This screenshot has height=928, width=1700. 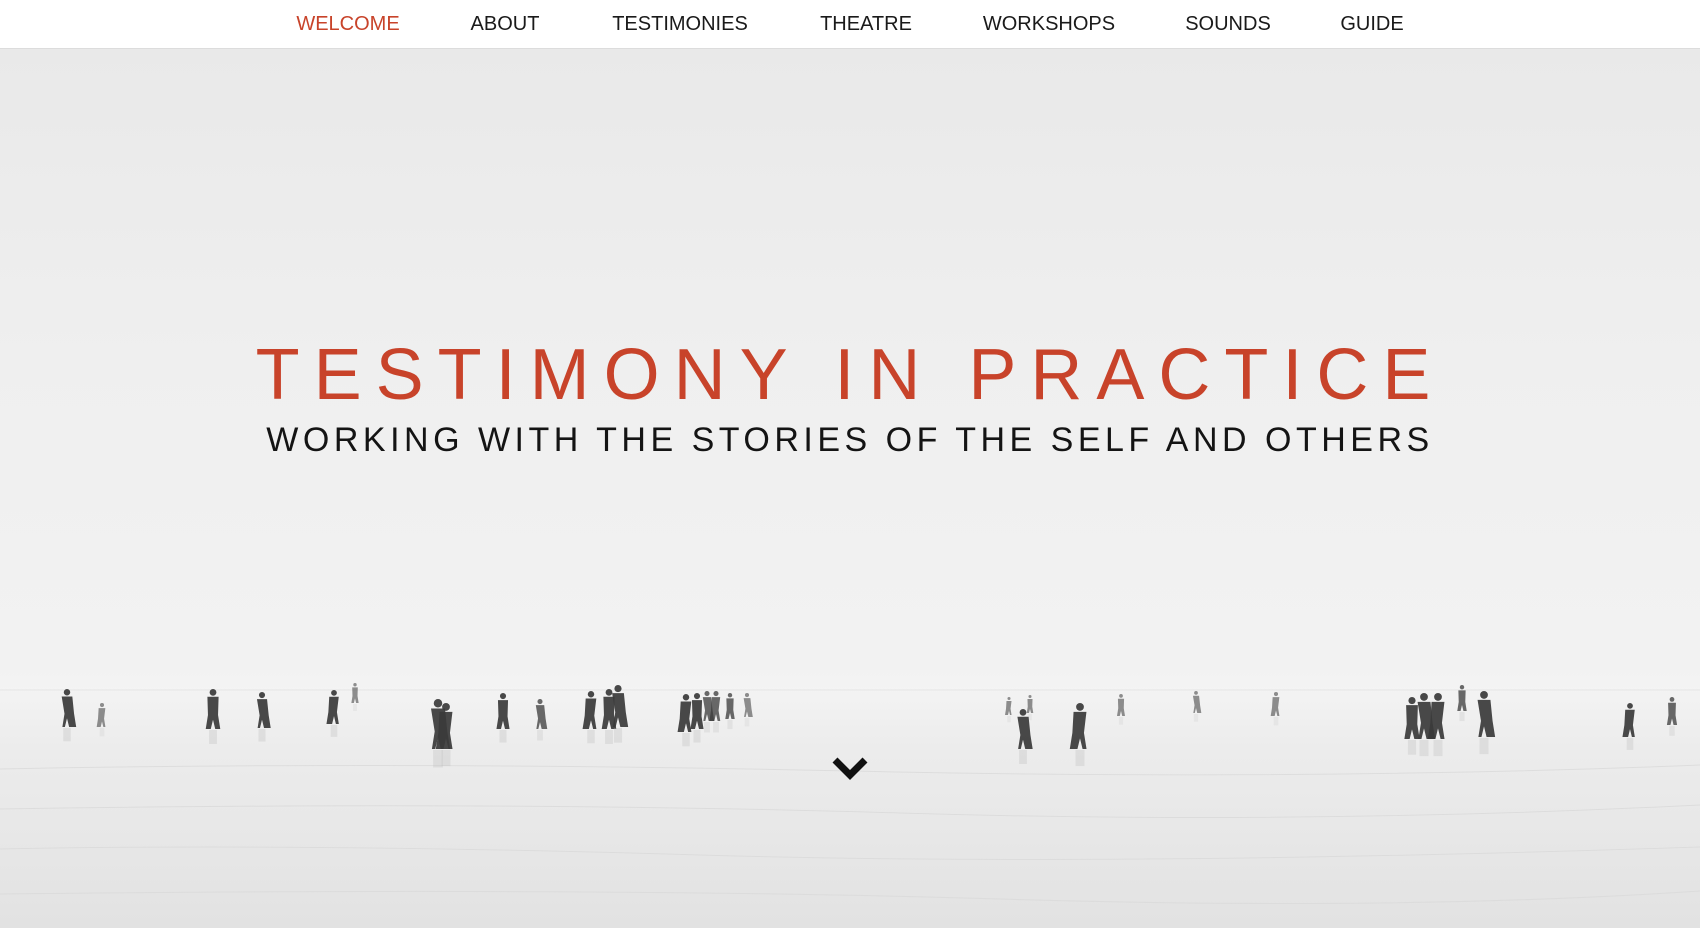 I want to click on nav-item-welcome: WELCOME, so click(x=347, y=24).